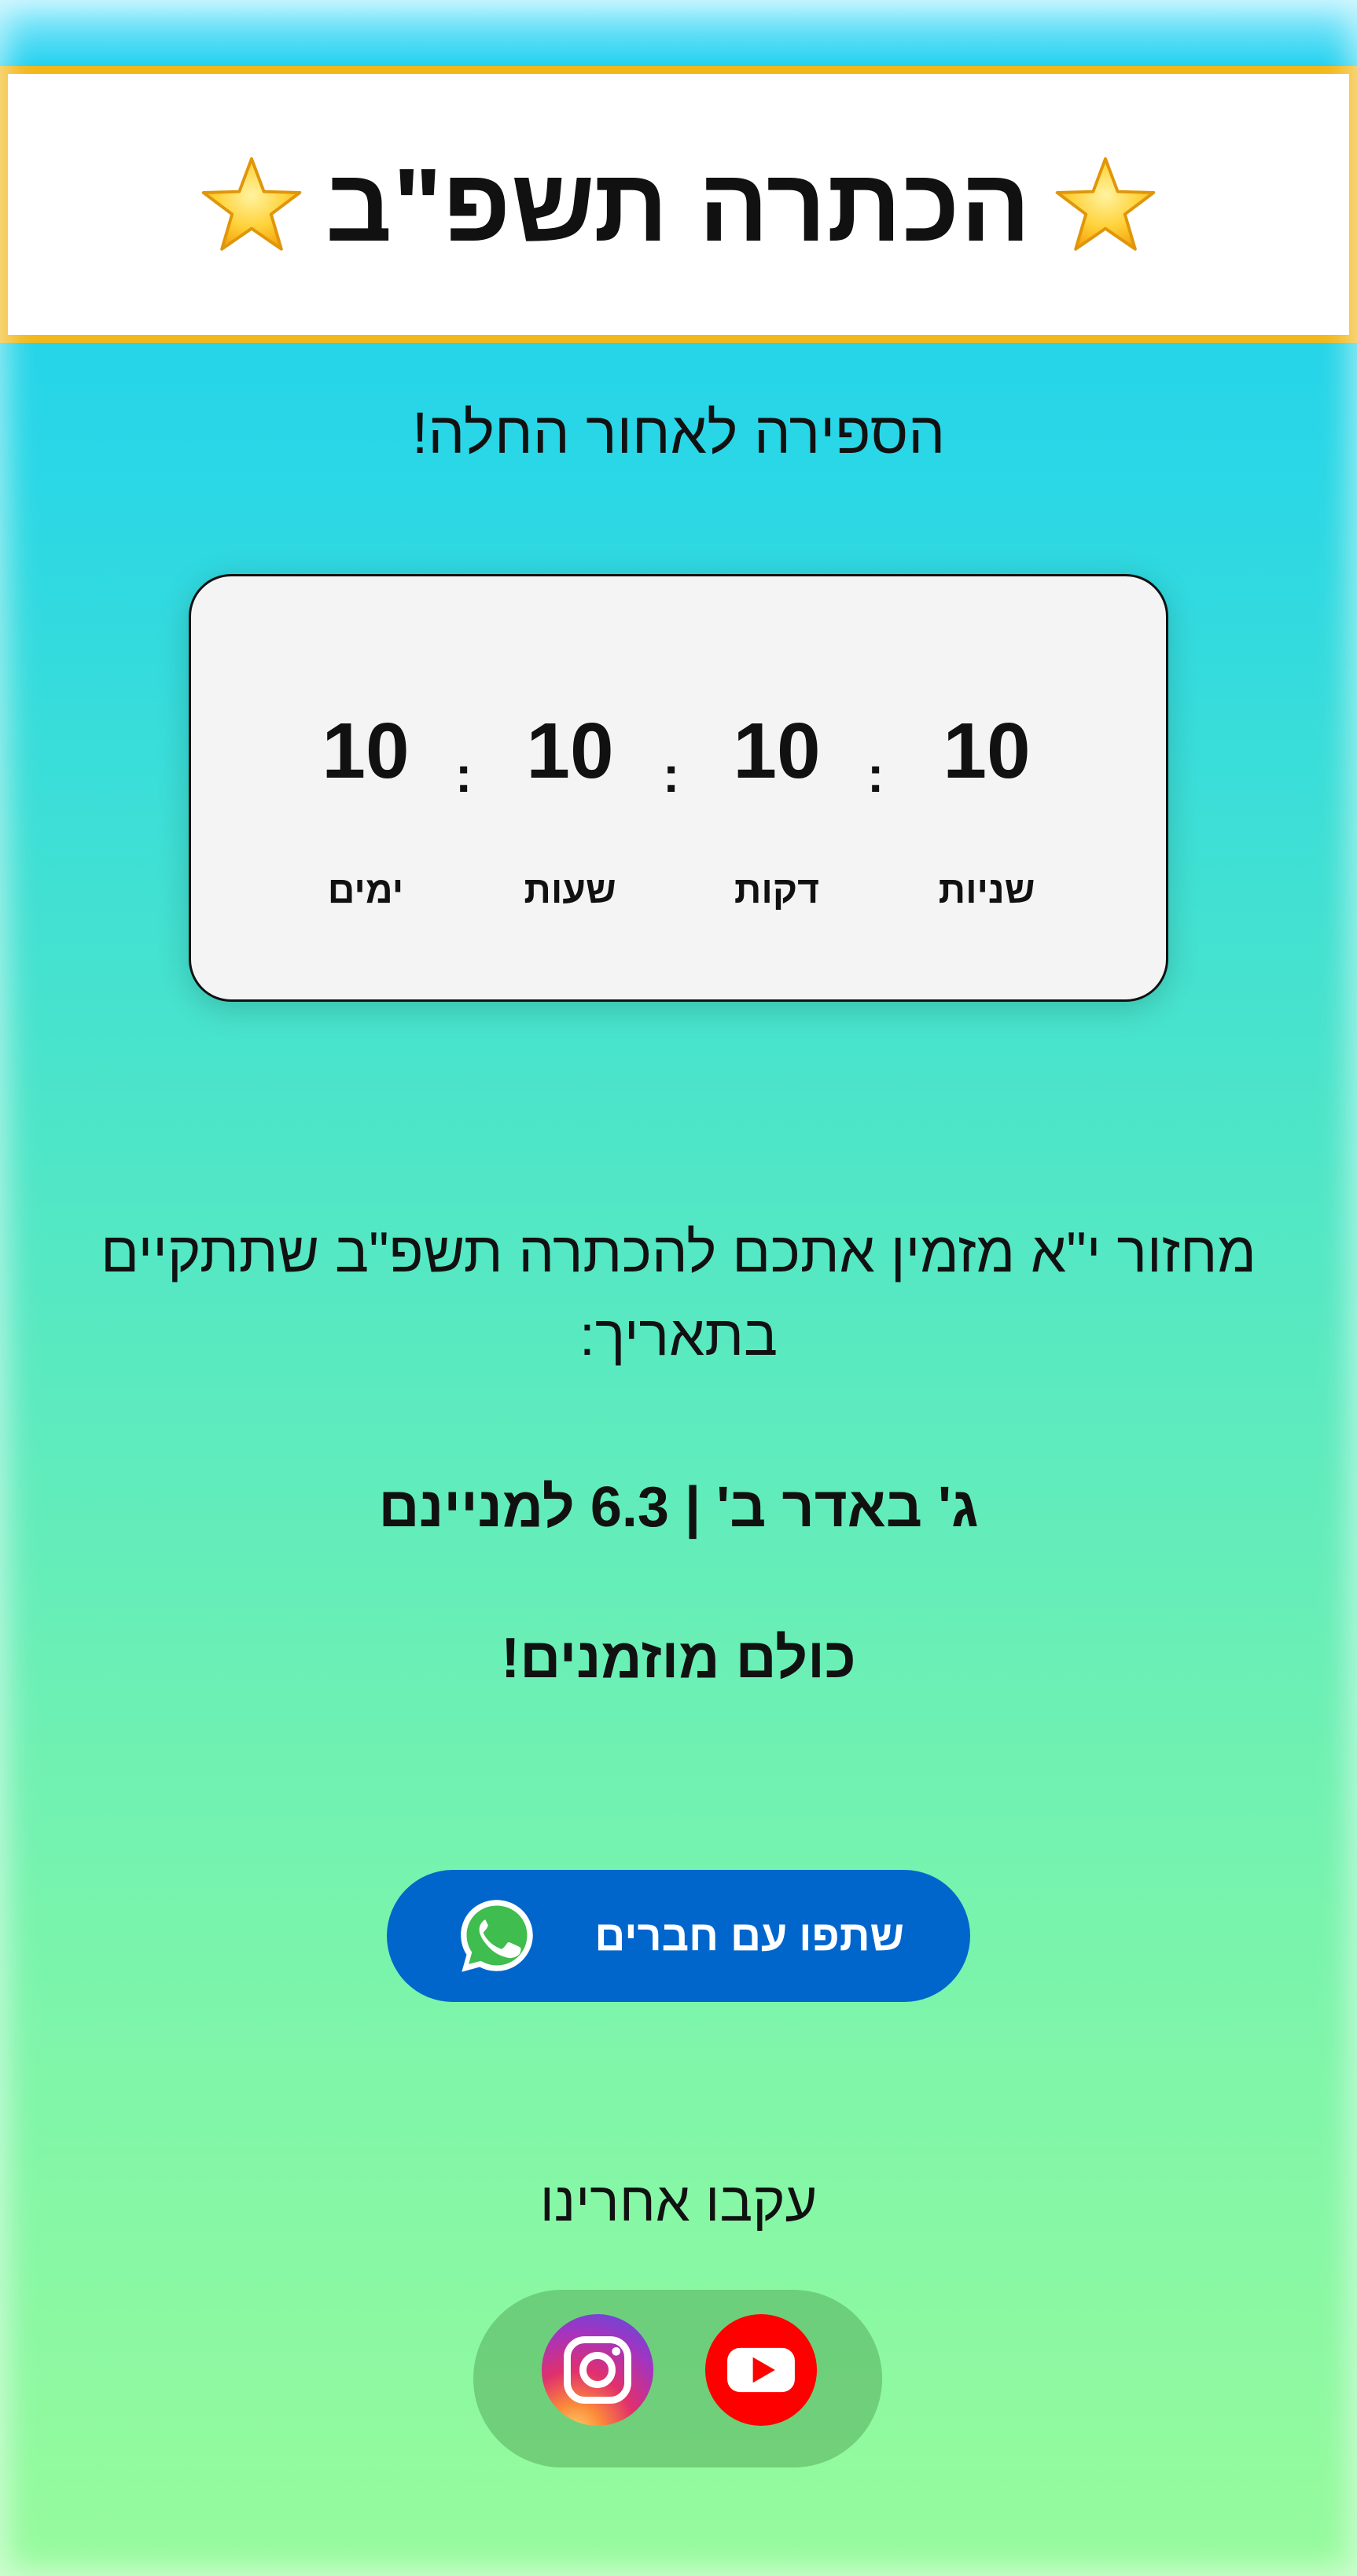 Image resolution: width=1357 pixels, height=2576 pixels. What do you see at coordinates (678, 433) in the screenshot?
I see `countdown-subtitle: הספירה לאחור החלה!` at bounding box center [678, 433].